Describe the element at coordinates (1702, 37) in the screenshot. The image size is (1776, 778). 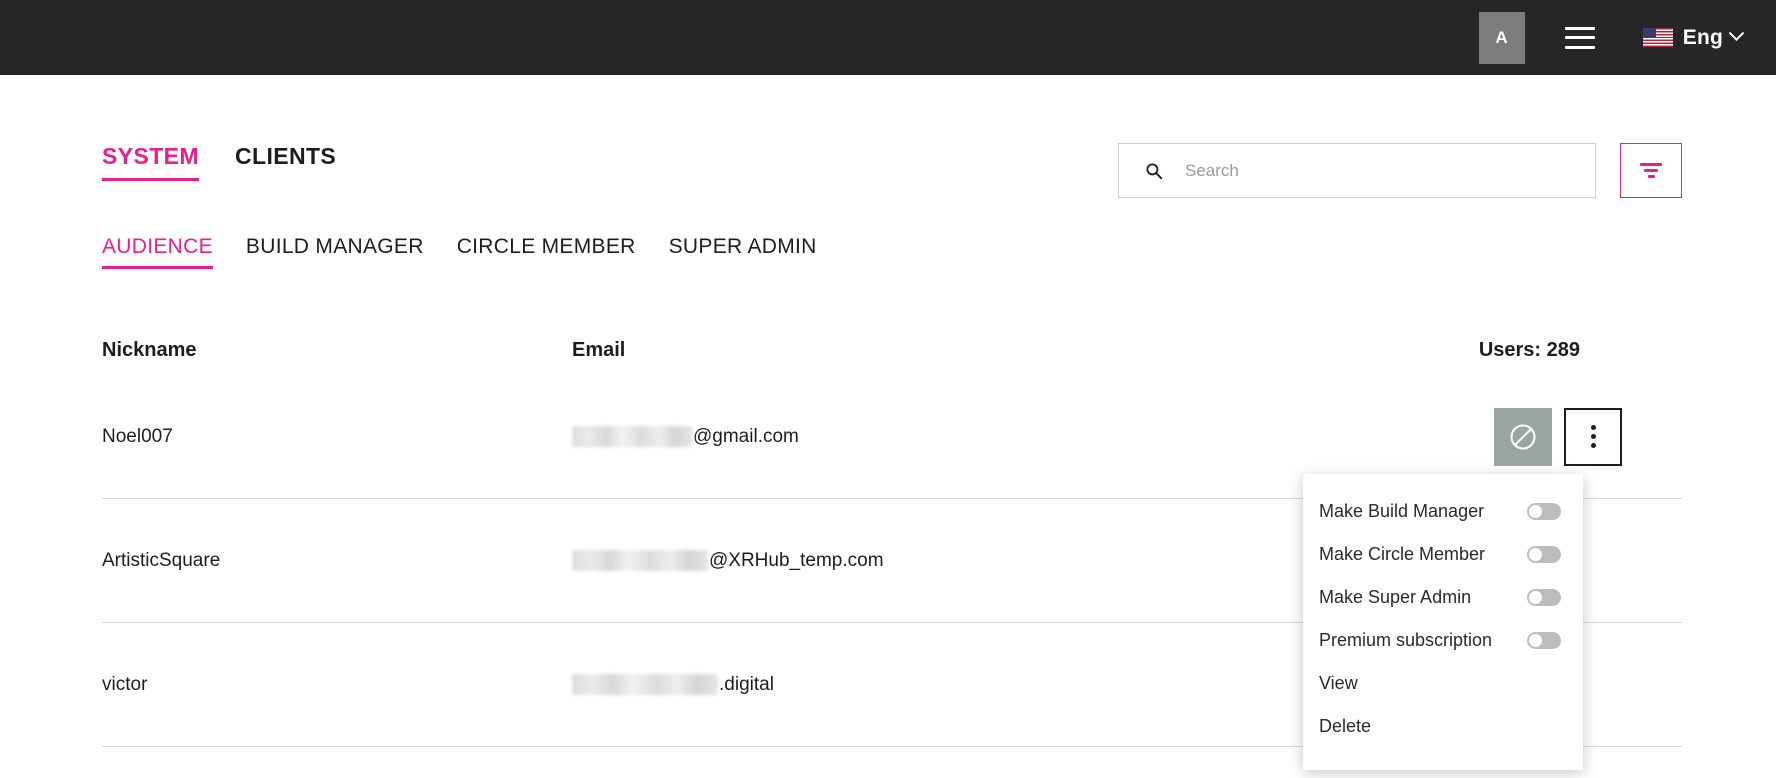
I see `language-label: Eng` at that location.